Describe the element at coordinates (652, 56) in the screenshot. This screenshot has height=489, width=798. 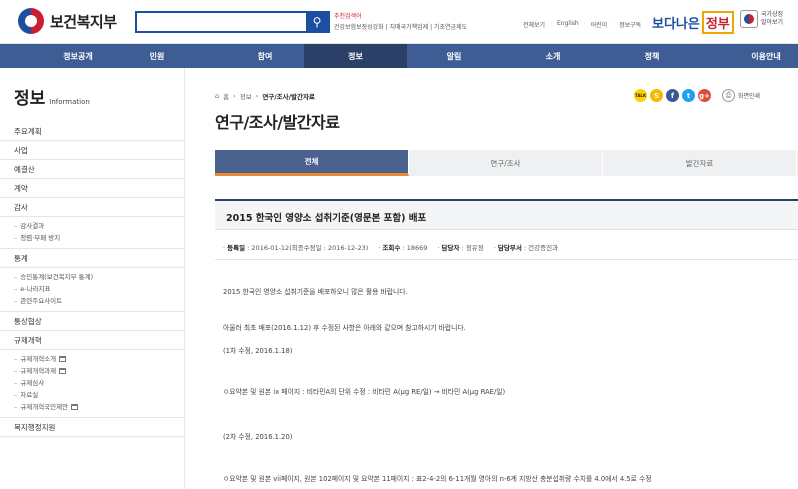
I see `nav-item: 정책` at that location.